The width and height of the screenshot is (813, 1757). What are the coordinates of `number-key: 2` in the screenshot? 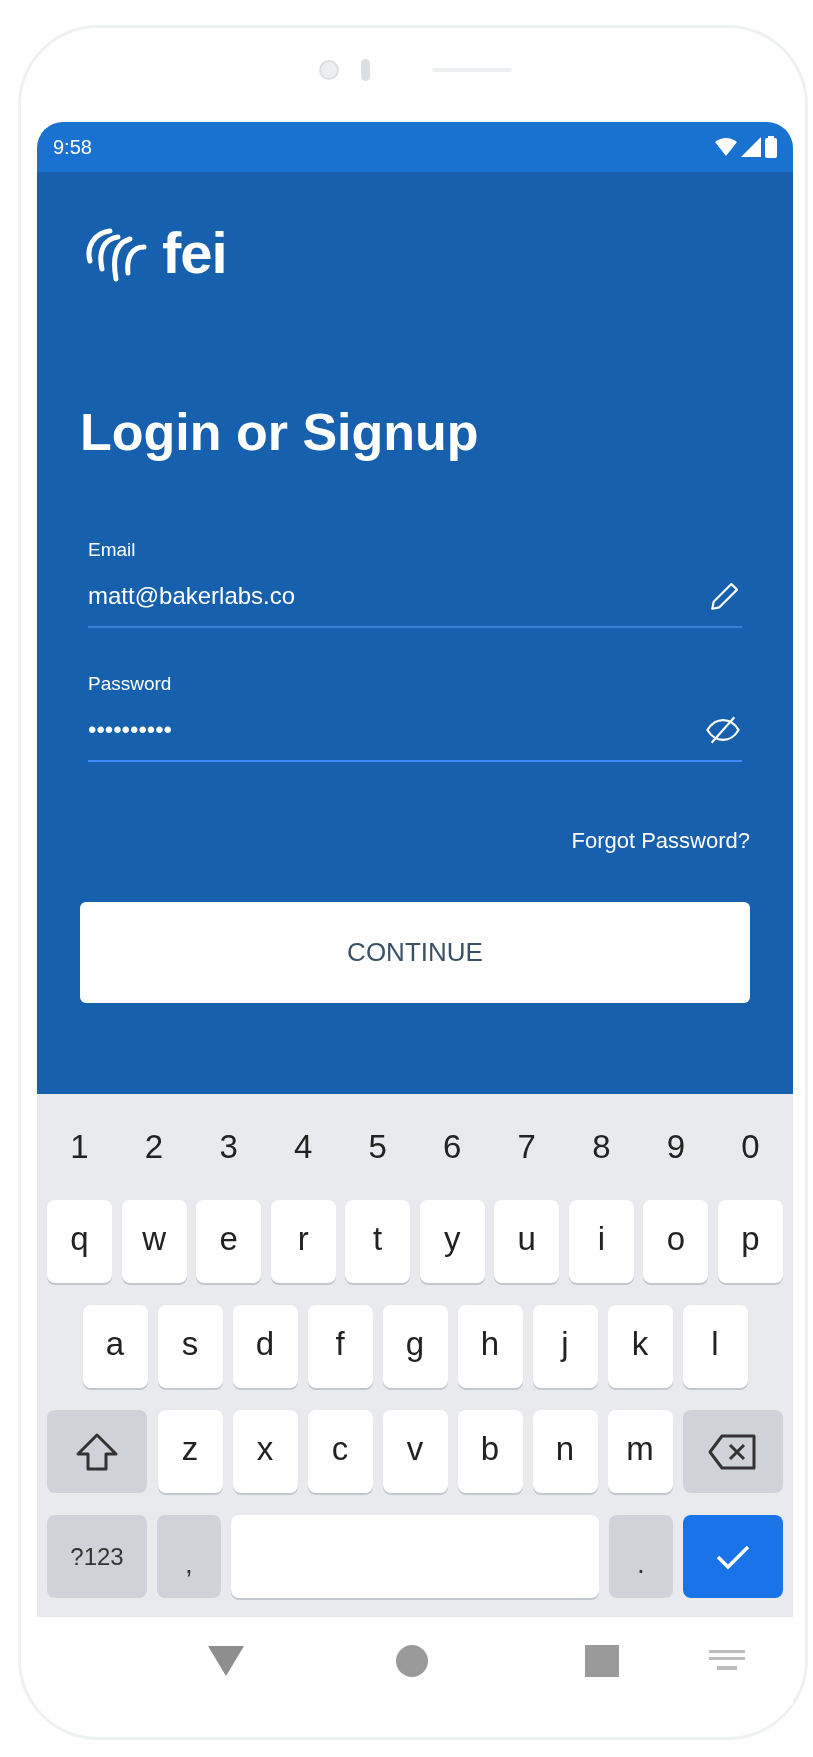 It's located at (154, 1147).